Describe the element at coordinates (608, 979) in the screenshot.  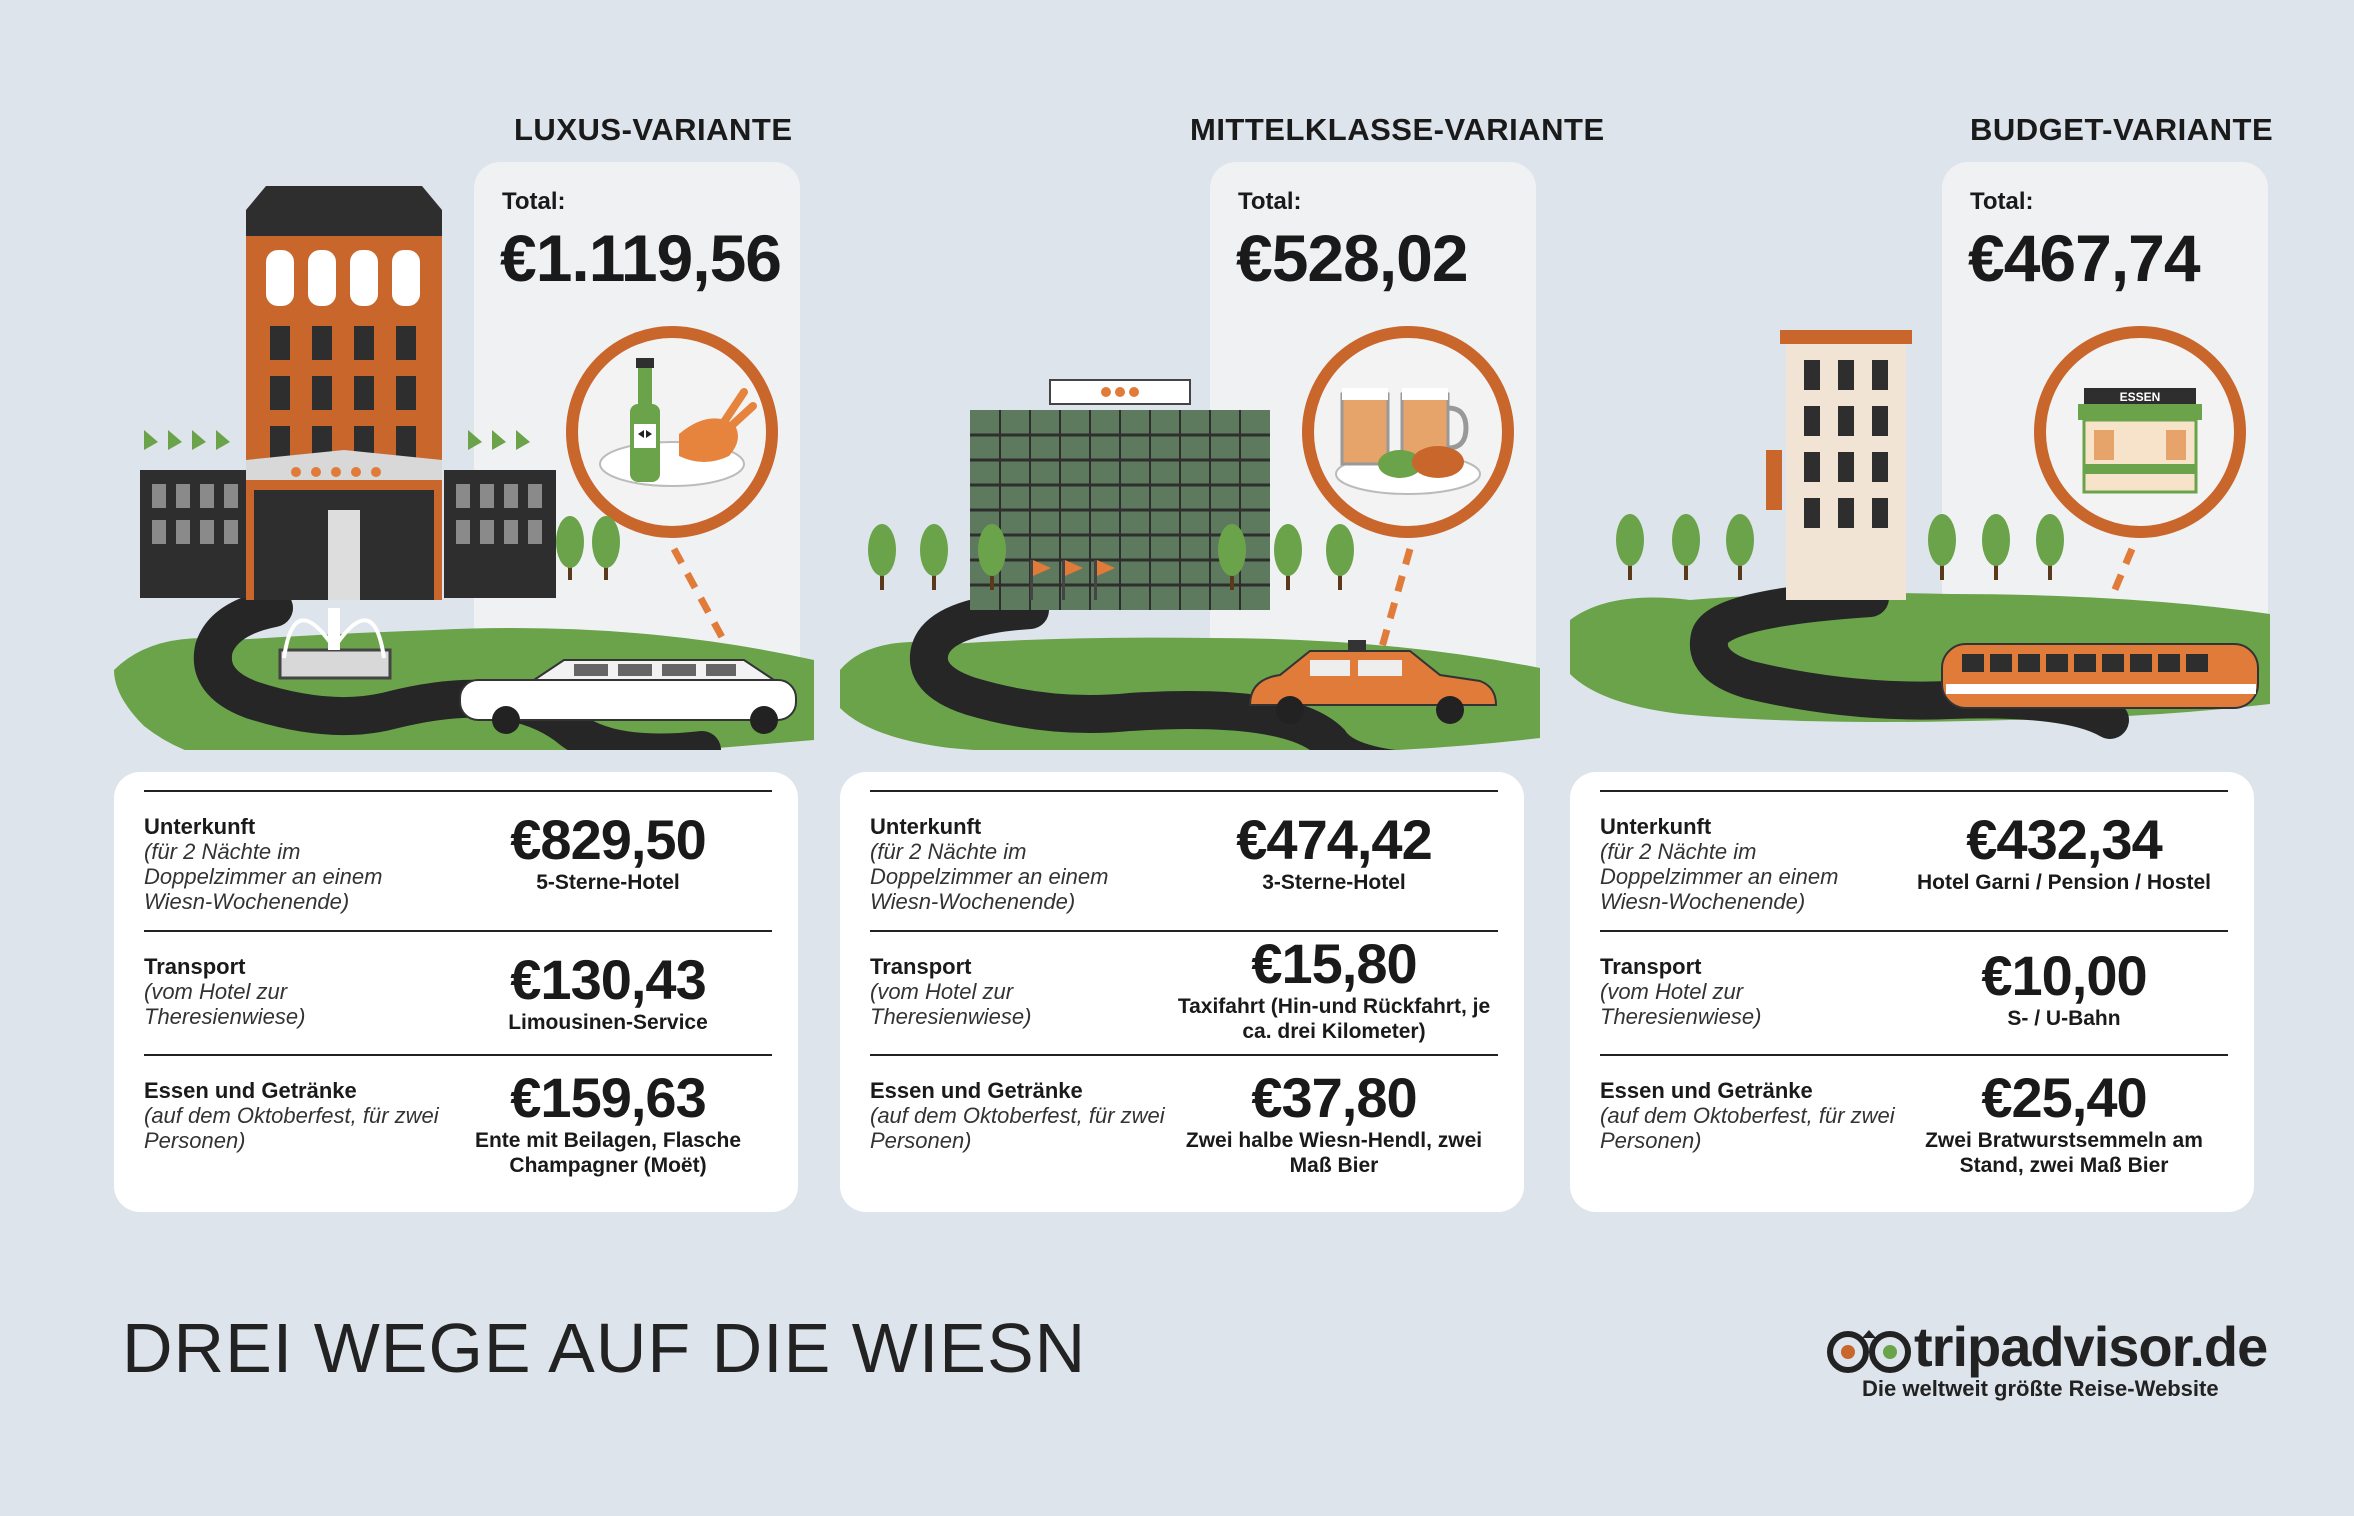
I see `row-amount: €130,43` at that location.